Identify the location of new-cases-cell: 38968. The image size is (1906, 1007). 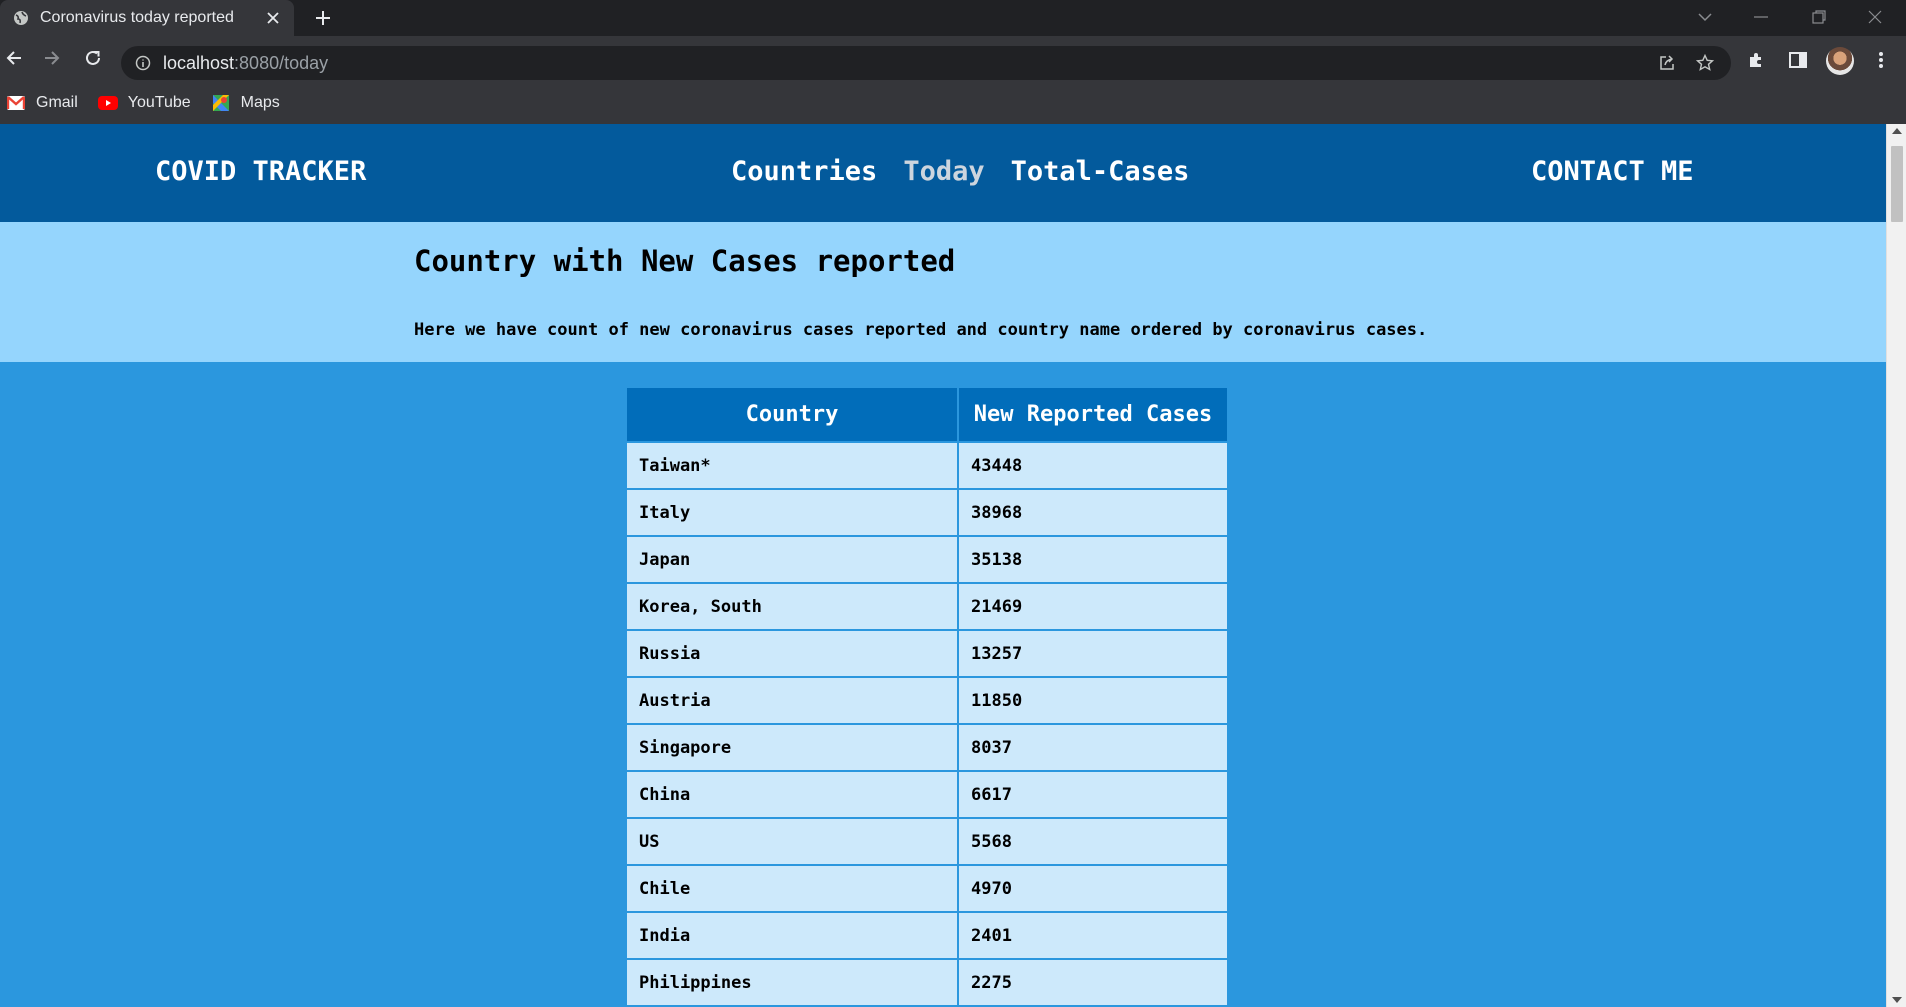
(1093, 512).